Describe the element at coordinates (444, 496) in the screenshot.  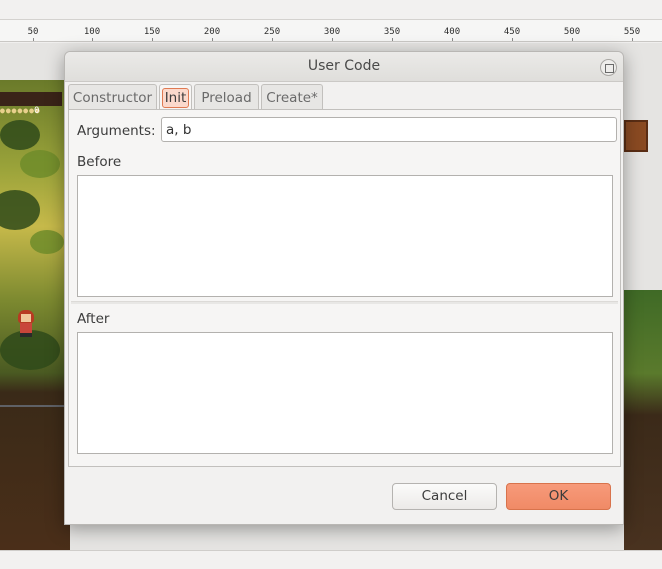
I see `cancel-button: Cancel` at that location.